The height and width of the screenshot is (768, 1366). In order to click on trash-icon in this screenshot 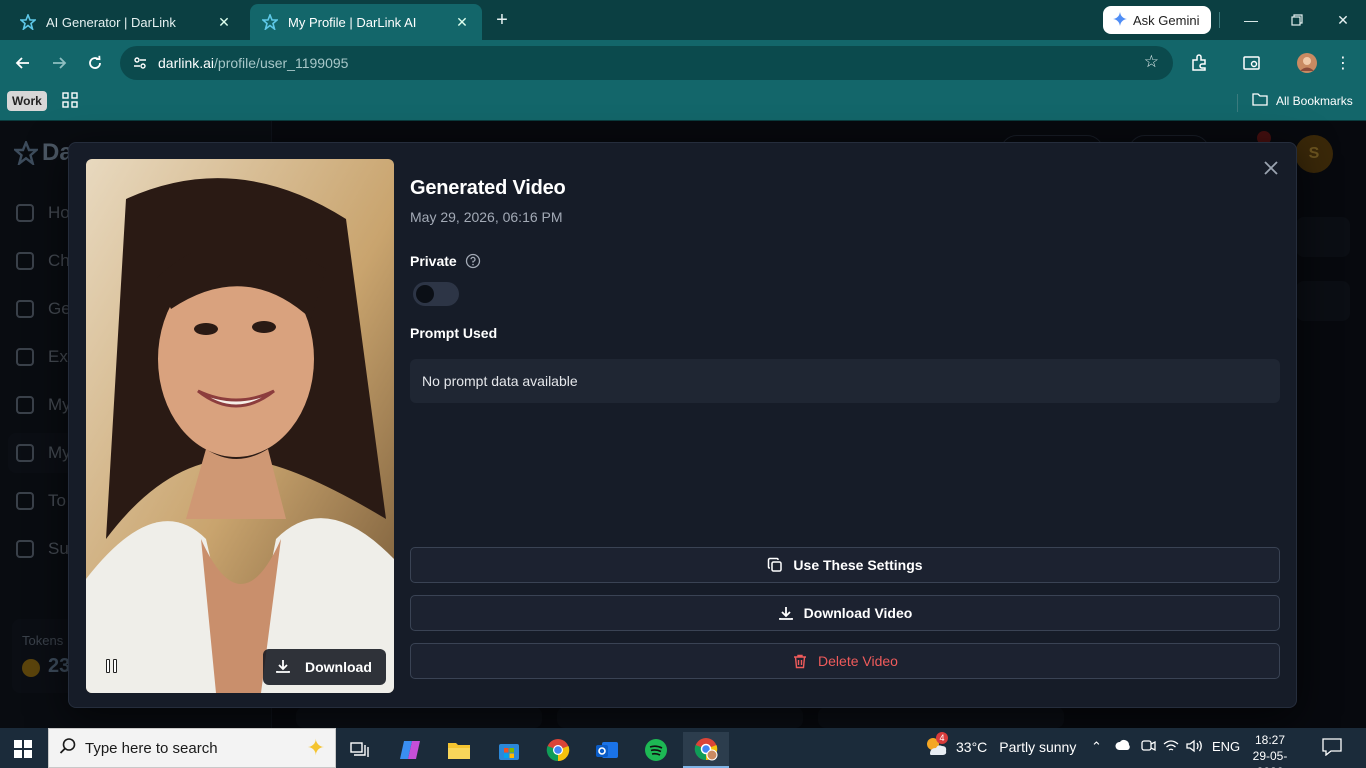, I will do `click(800, 661)`.